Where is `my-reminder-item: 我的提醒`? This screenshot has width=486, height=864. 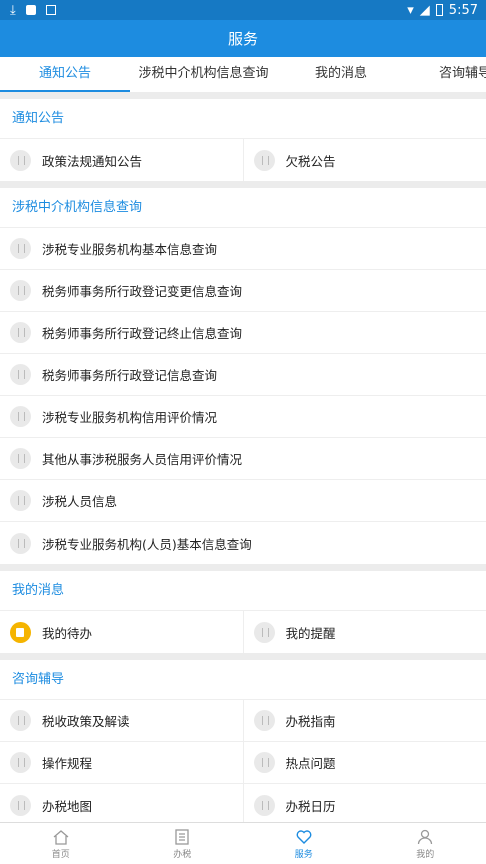 my-reminder-item: 我的提醒 is located at coordinates (364, 632).